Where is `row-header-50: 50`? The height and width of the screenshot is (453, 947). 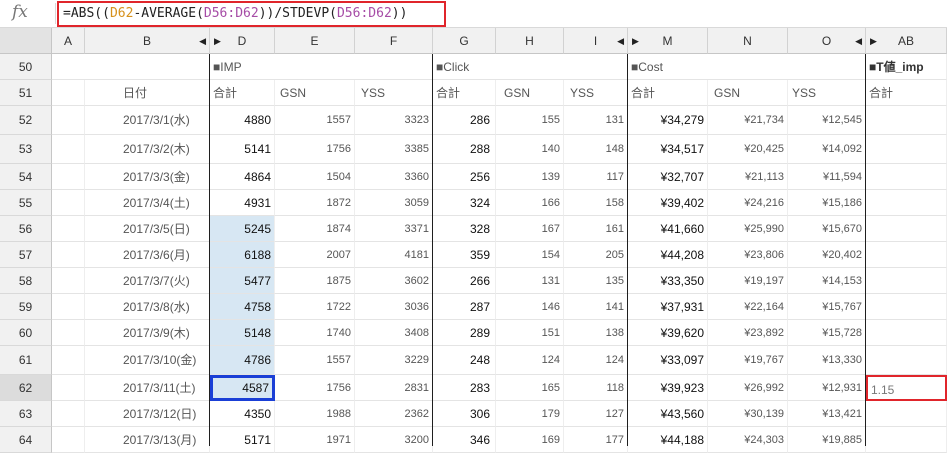 row-header-50: 50 is located at coordinates (26, 67).